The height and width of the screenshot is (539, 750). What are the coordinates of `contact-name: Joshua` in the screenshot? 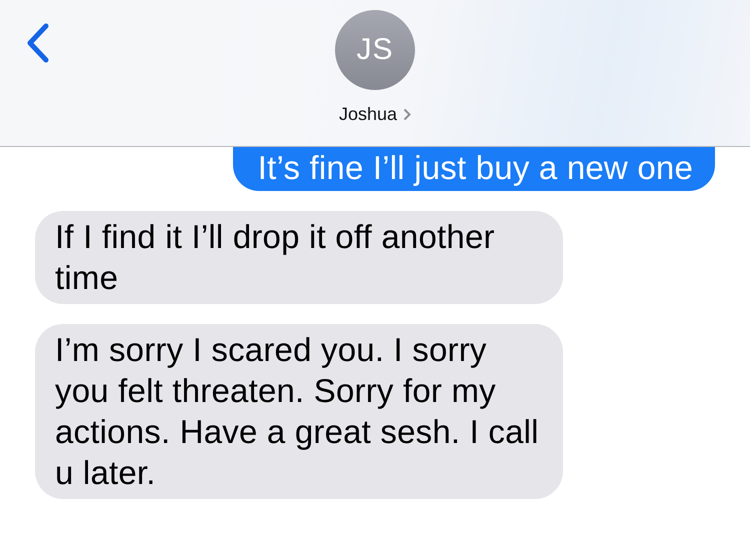 It's located at (368, 114).